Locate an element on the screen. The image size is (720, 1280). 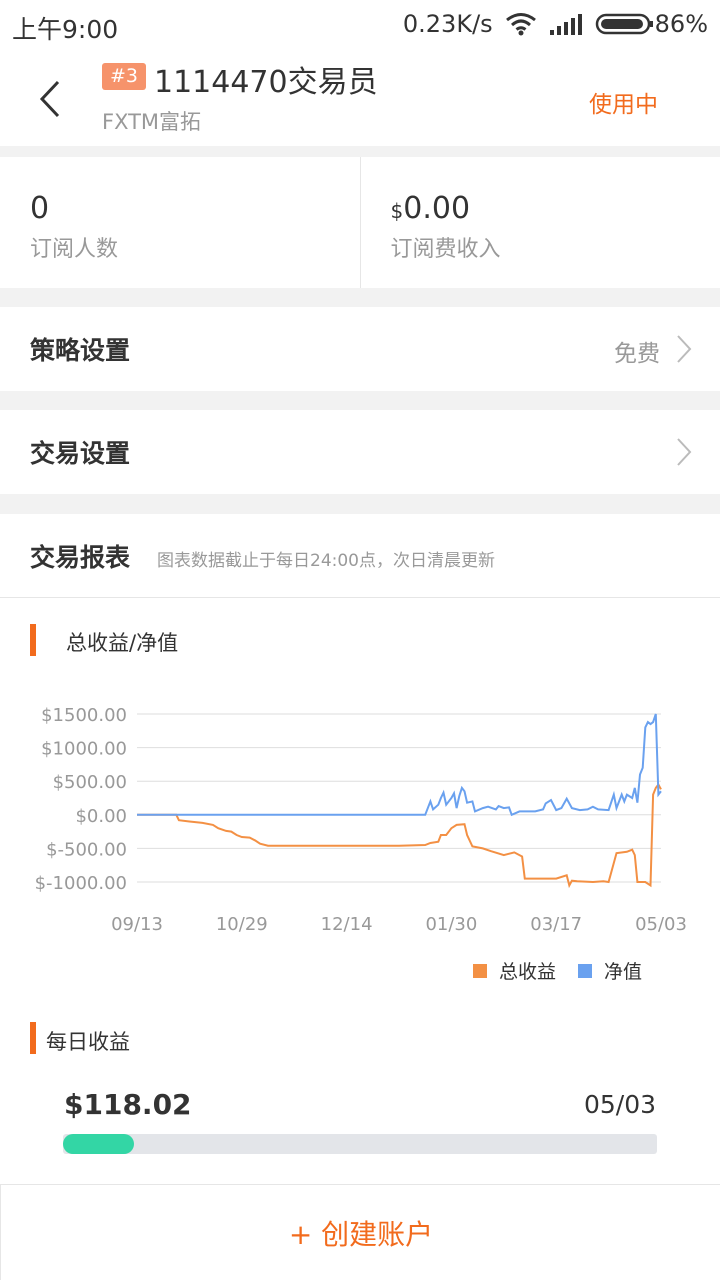
stat-label: 订阅费收入 is located at coordinates (445, 249).